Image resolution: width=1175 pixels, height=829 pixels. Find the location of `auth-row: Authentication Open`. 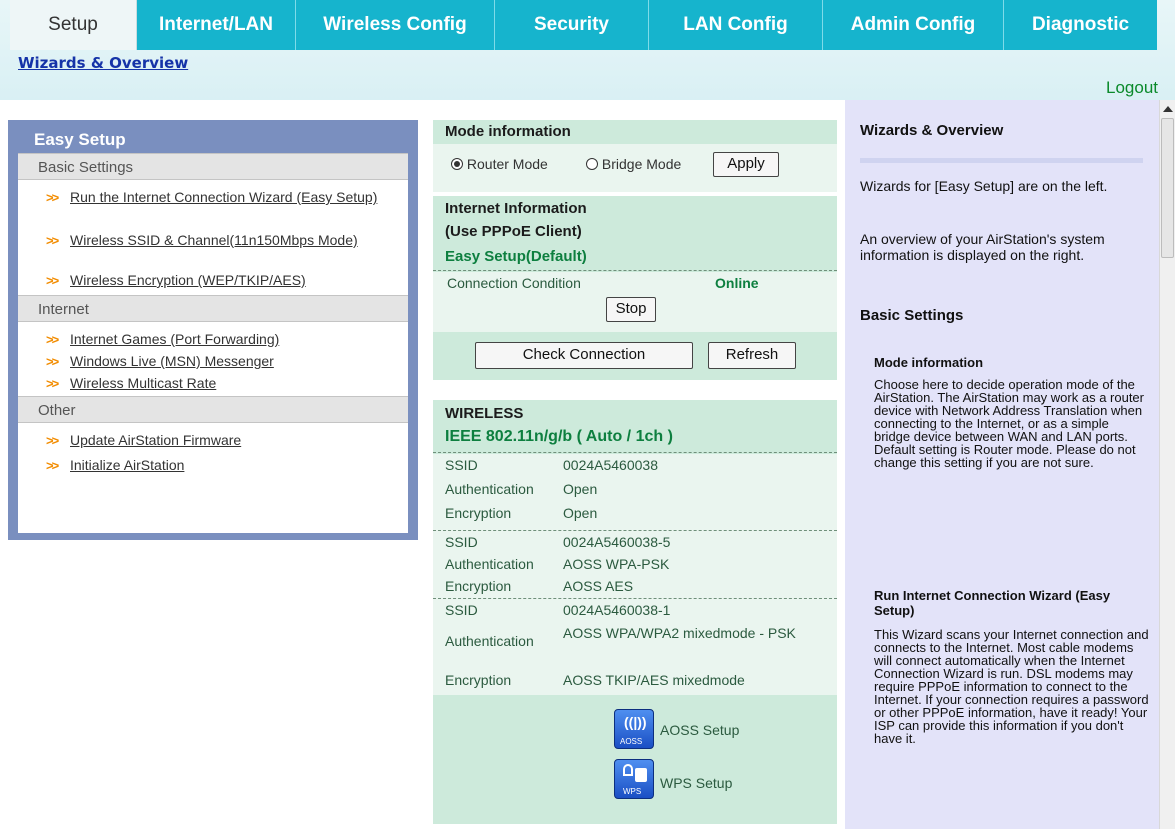

auth-row: Authentication Open is located at coordinates (635, 490).